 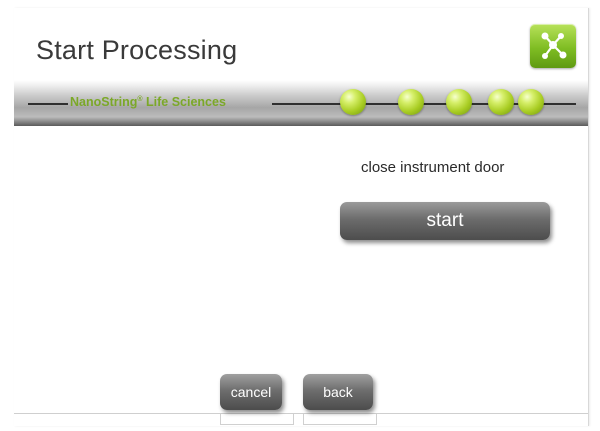 I want to click on footer-divider, so click(x=301, y=413).